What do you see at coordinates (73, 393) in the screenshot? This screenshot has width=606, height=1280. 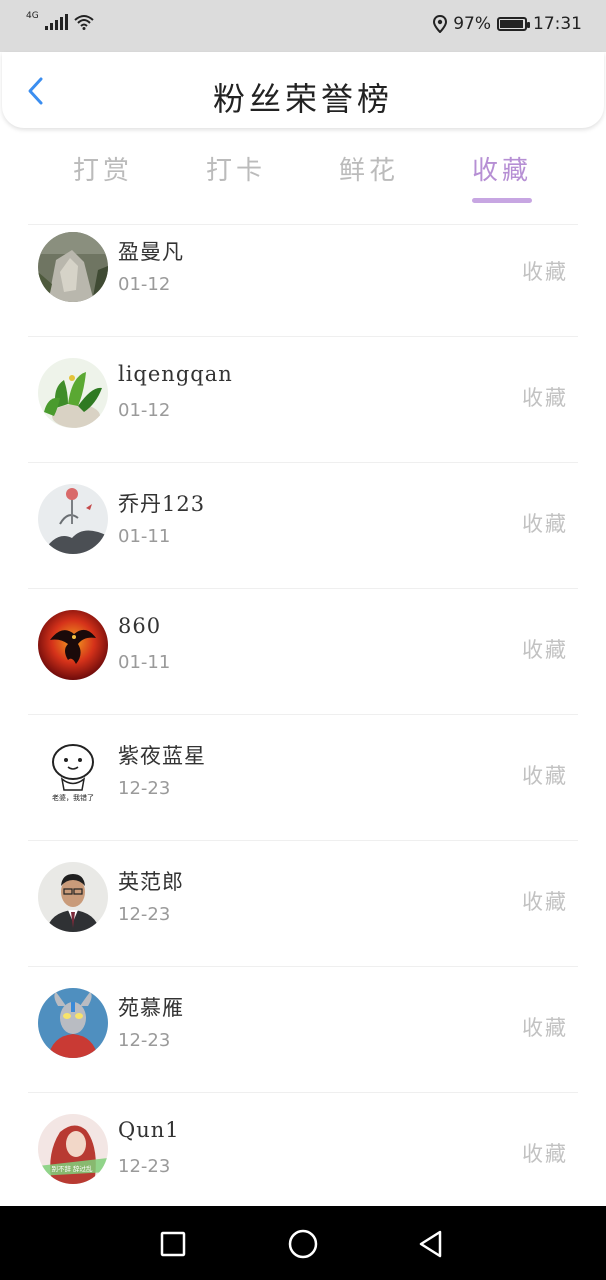 I see `green-plant-avatar` at bounding box center [73, 393].